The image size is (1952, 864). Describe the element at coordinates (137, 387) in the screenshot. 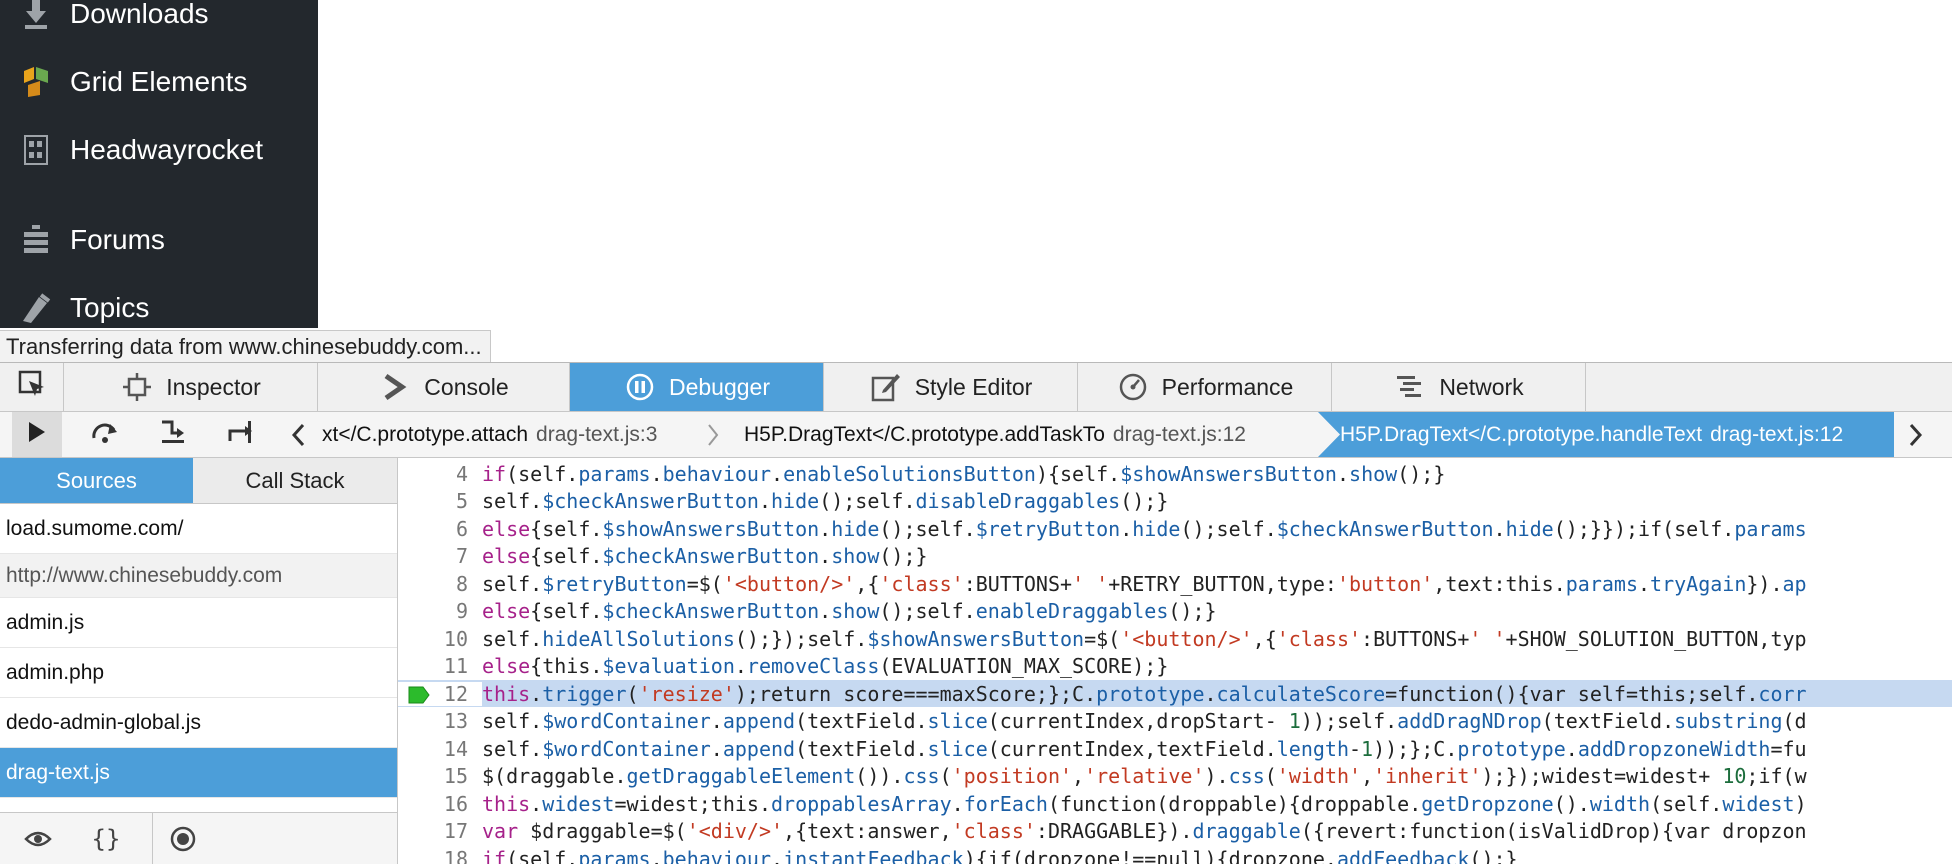

I see `inspector-icon` at that location.